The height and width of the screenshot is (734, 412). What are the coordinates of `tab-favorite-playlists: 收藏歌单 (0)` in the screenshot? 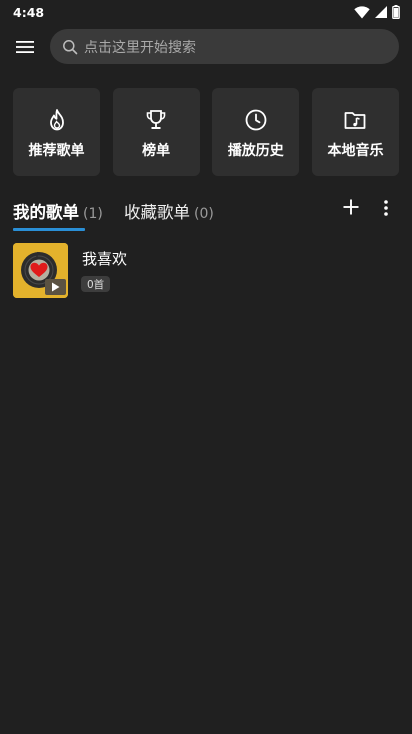 It's located at (169, 211).